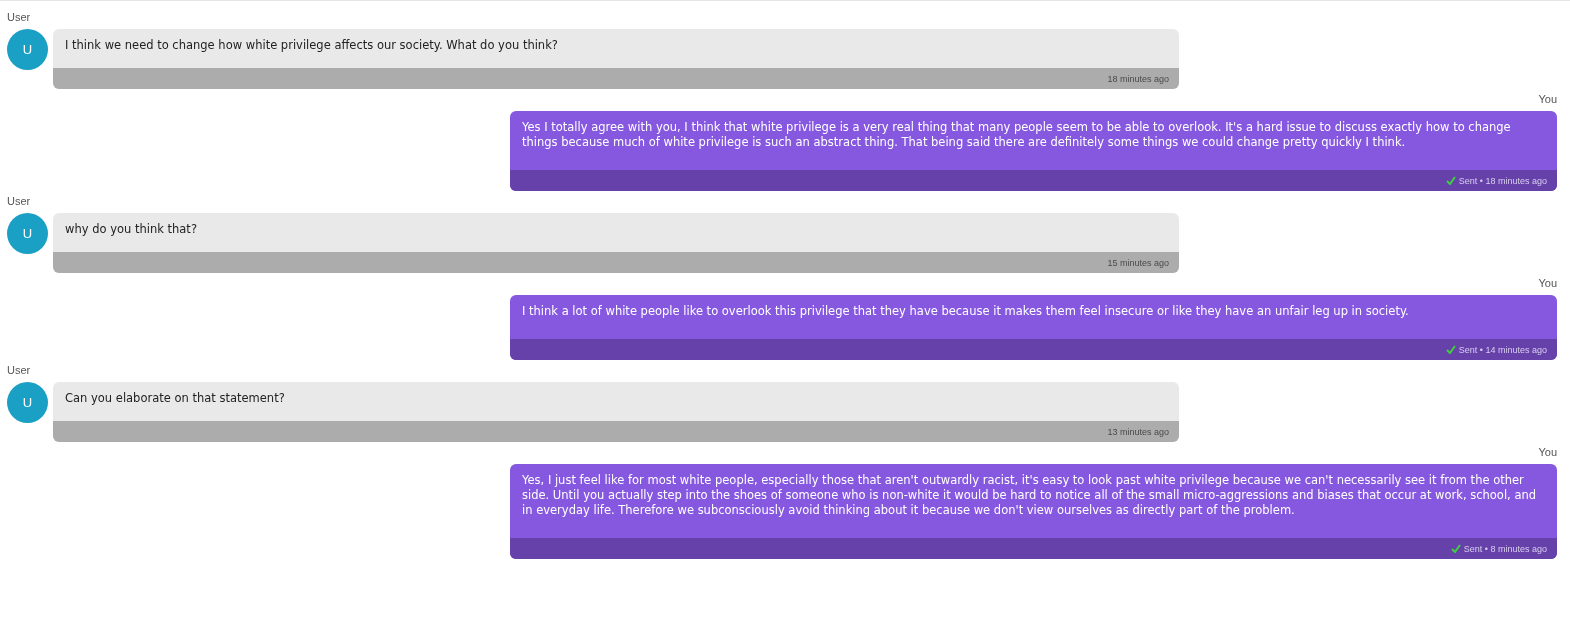 The height and width of the screenshot is (619, 1570). What do you see at coordinates (965, 311) in the screenshot?
I see `message-text: I think a lot of white people like to overlook this privilege that they have because it makes them feel insecure or like they have an unfair leg up in society.` at bounding box center [965, 311].